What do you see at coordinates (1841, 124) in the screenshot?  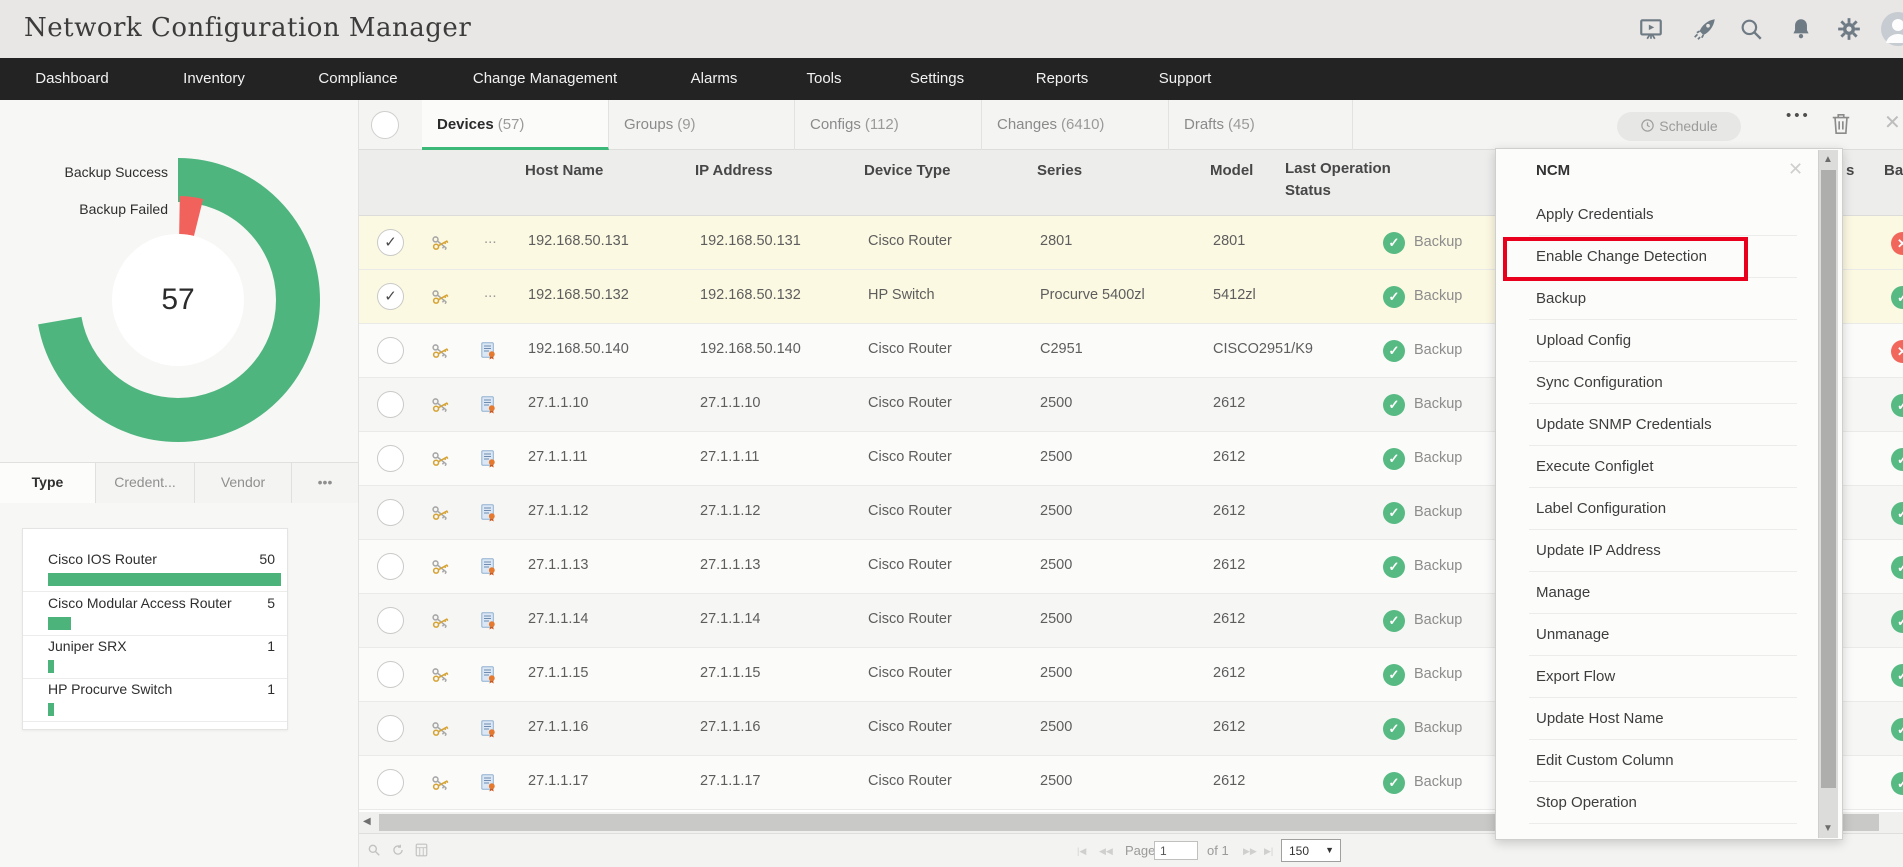 I see `delete-icon` at bounding box center [1841, 124].